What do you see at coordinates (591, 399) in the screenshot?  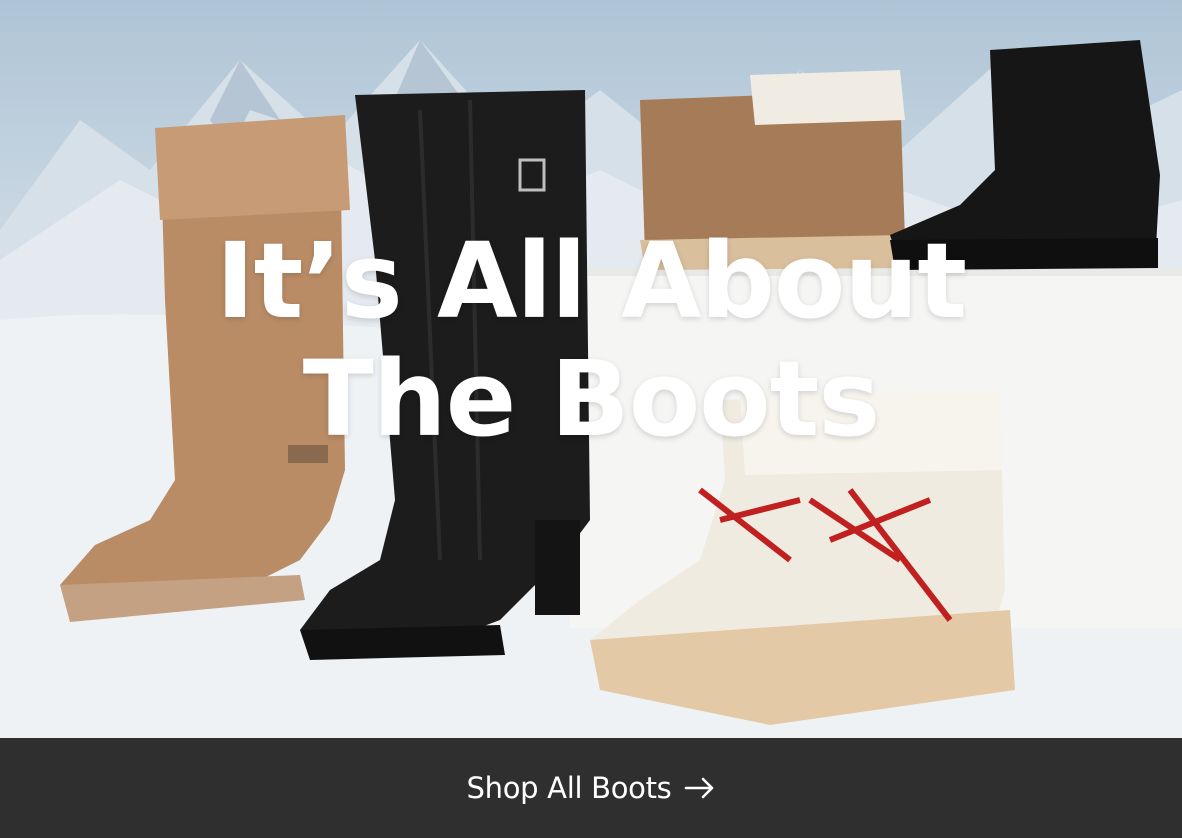 I see `headline-line-2: The Boots` at bounding box center [591, 399].